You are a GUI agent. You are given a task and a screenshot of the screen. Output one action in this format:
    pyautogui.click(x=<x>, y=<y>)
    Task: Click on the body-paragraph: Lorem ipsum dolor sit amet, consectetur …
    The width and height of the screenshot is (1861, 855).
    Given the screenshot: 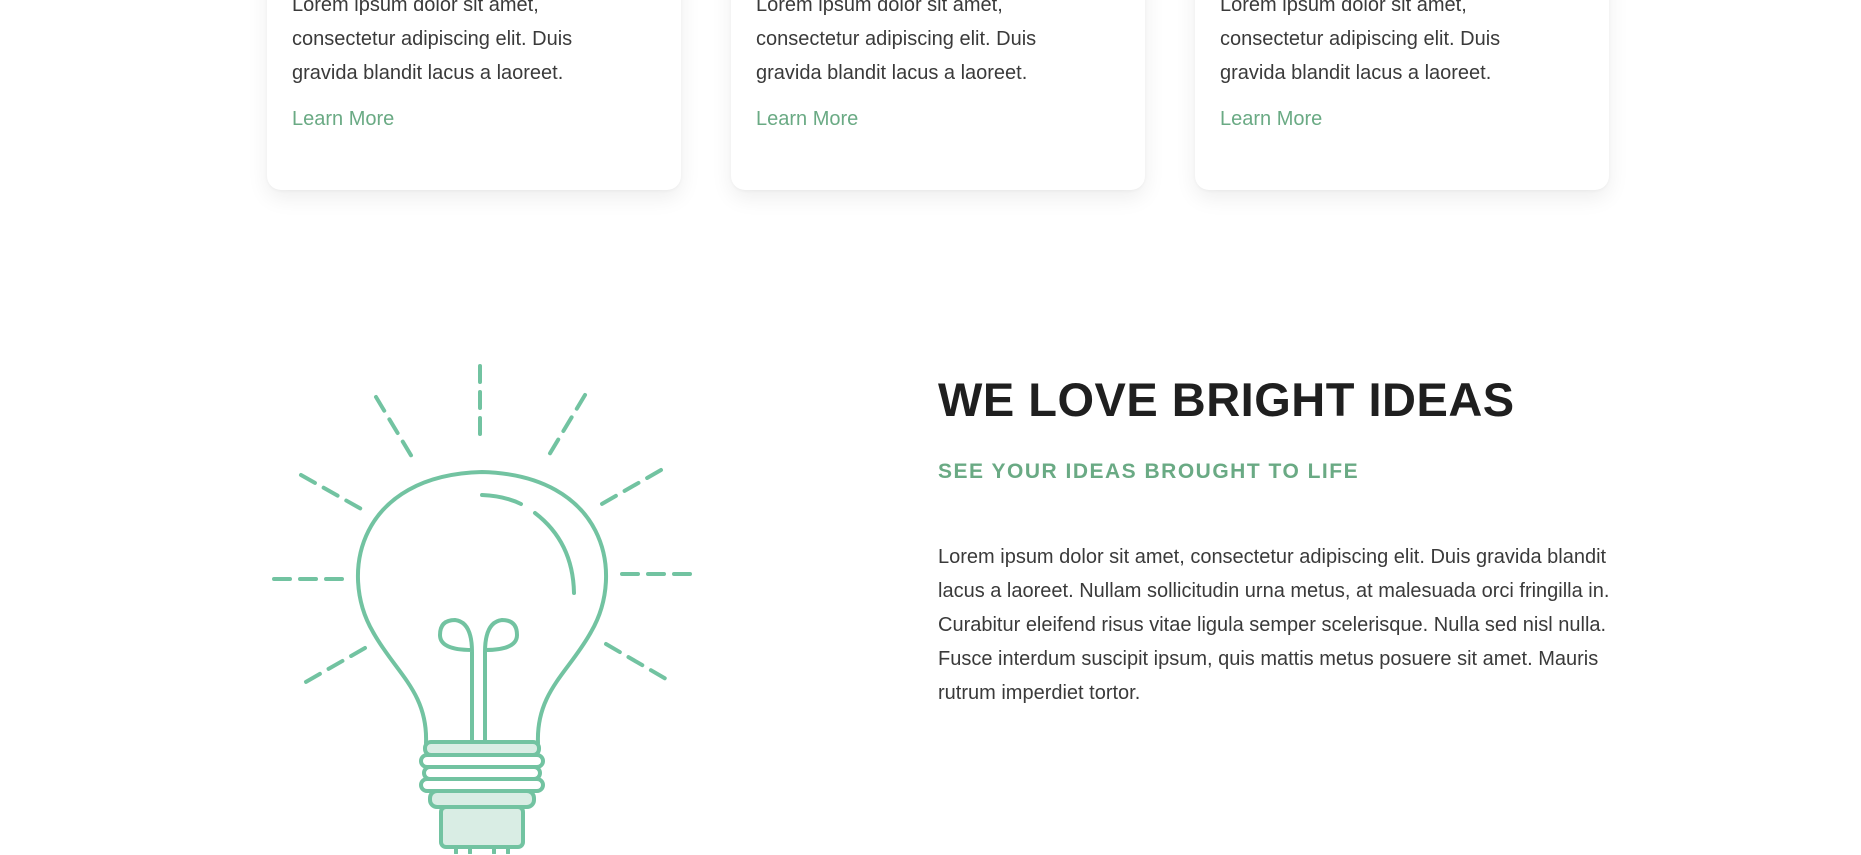 What is the action you would take?
    pyautogui.click(x=1274, y=591)
    